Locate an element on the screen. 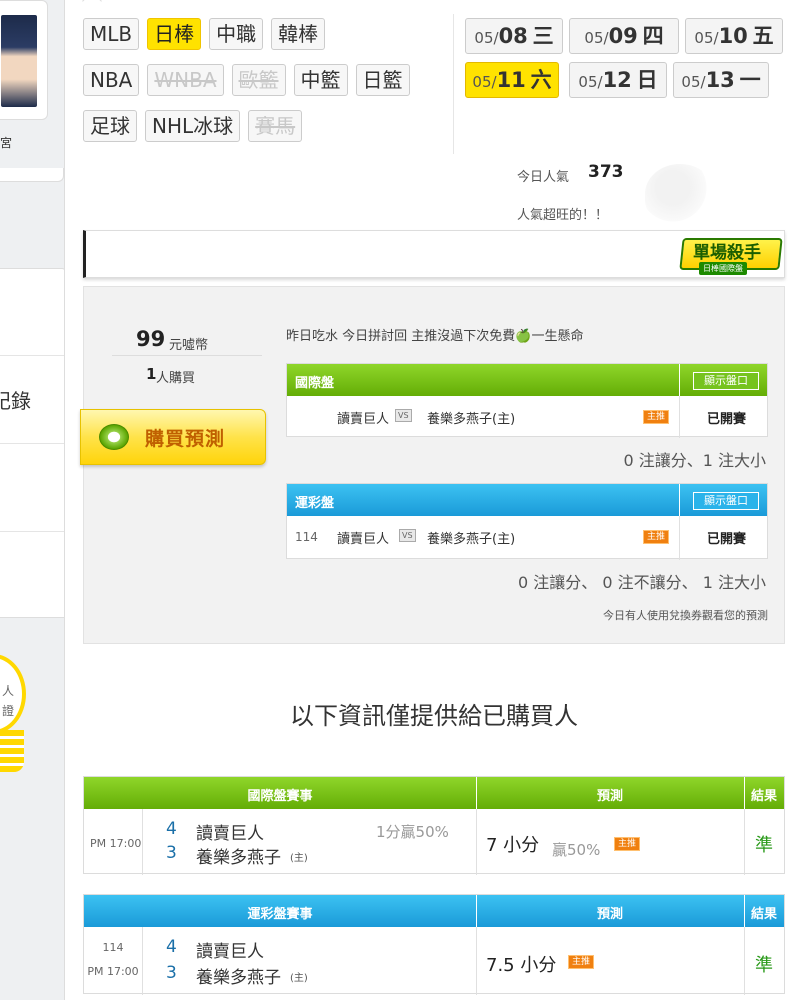 The height and width of the screenshot is (1000, 810). date-weekday: 一 is located at coordinates (750, 80).